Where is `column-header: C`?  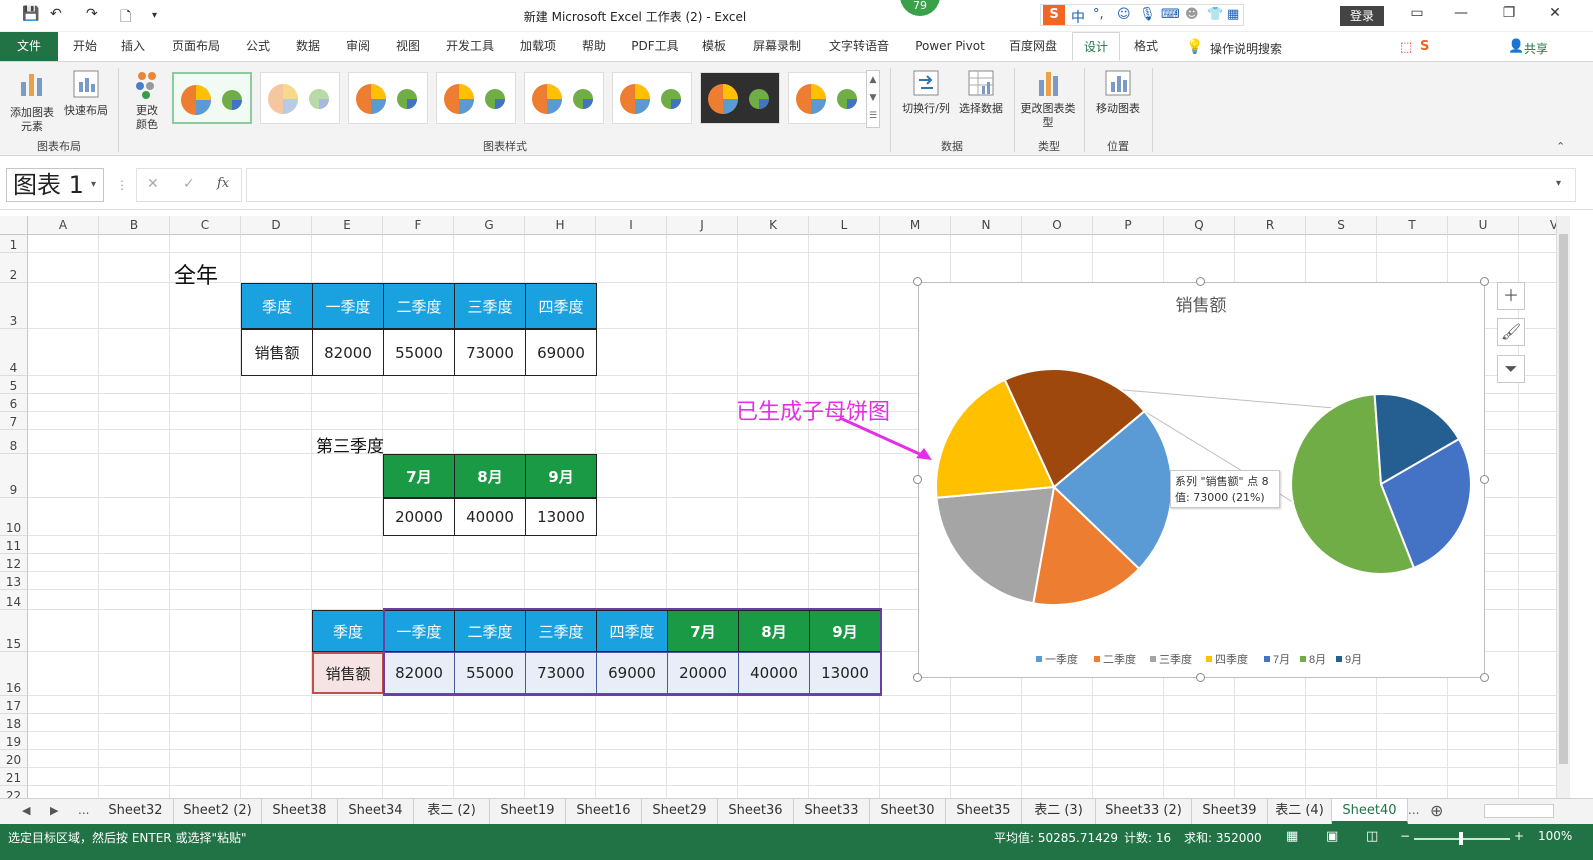
column-header: C is located at coordinates (205, 225).